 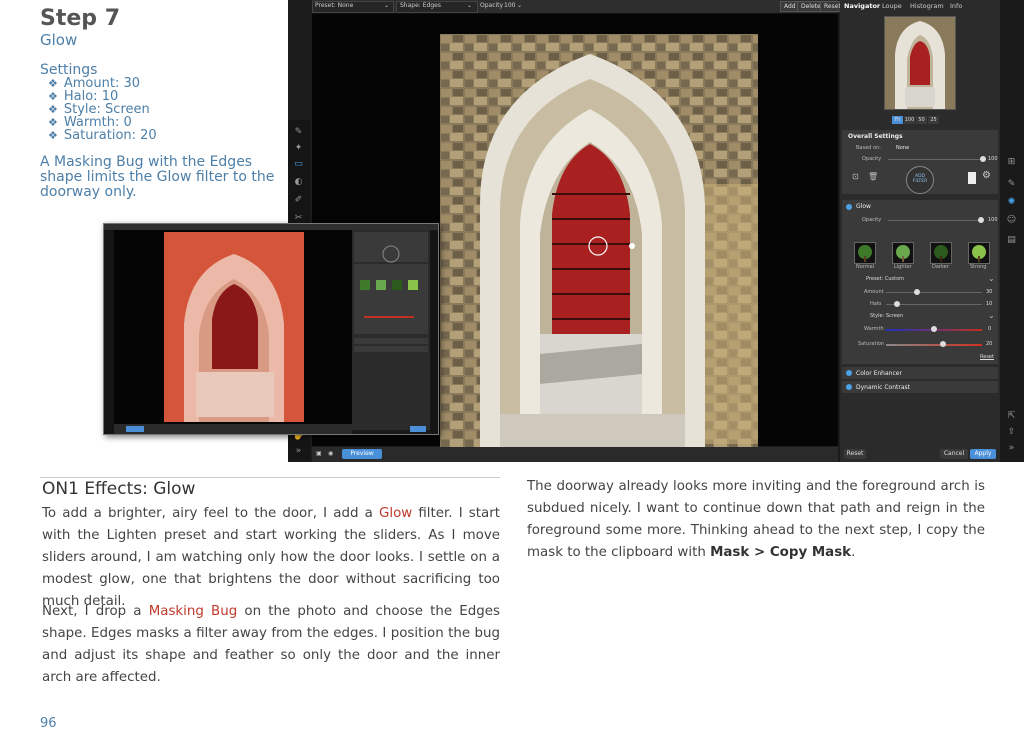 I want to click on tab-info: Info, so click(x=956, y=6).